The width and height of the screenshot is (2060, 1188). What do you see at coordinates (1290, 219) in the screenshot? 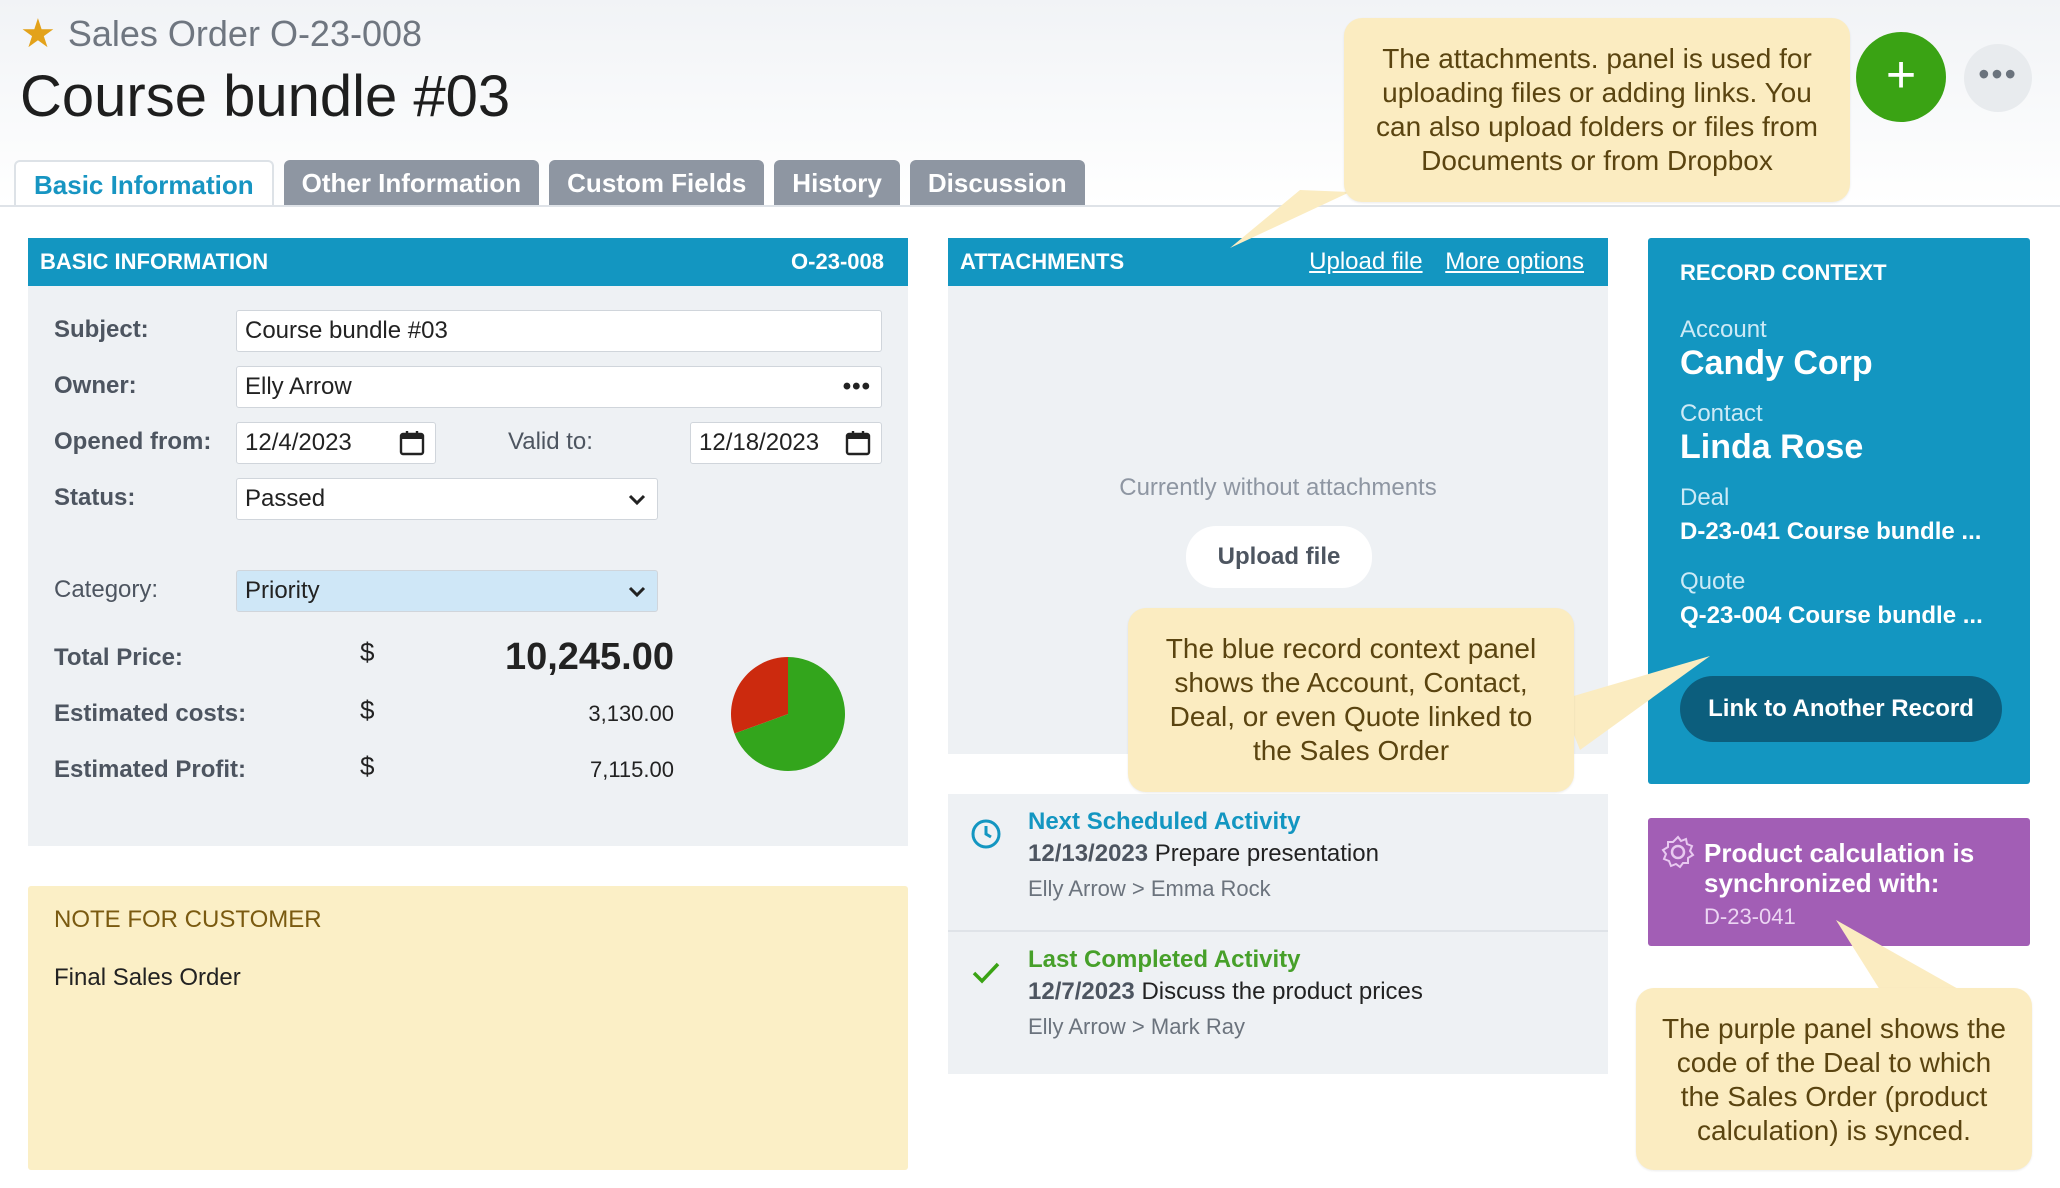
I see `callout-pointer-attachments` at bounding box center [1290, 219].